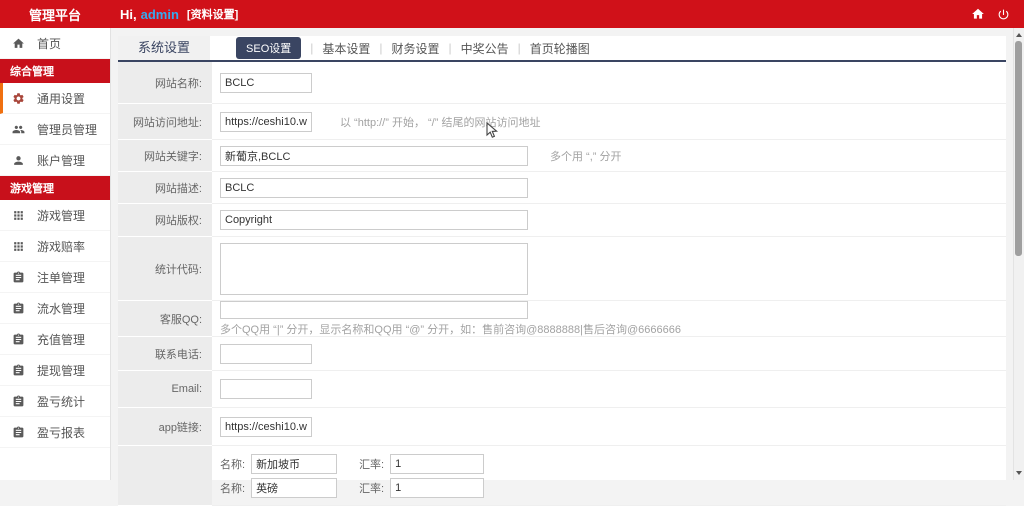  I want to click on sidebar-item-label: 首页, so click(49, 43).